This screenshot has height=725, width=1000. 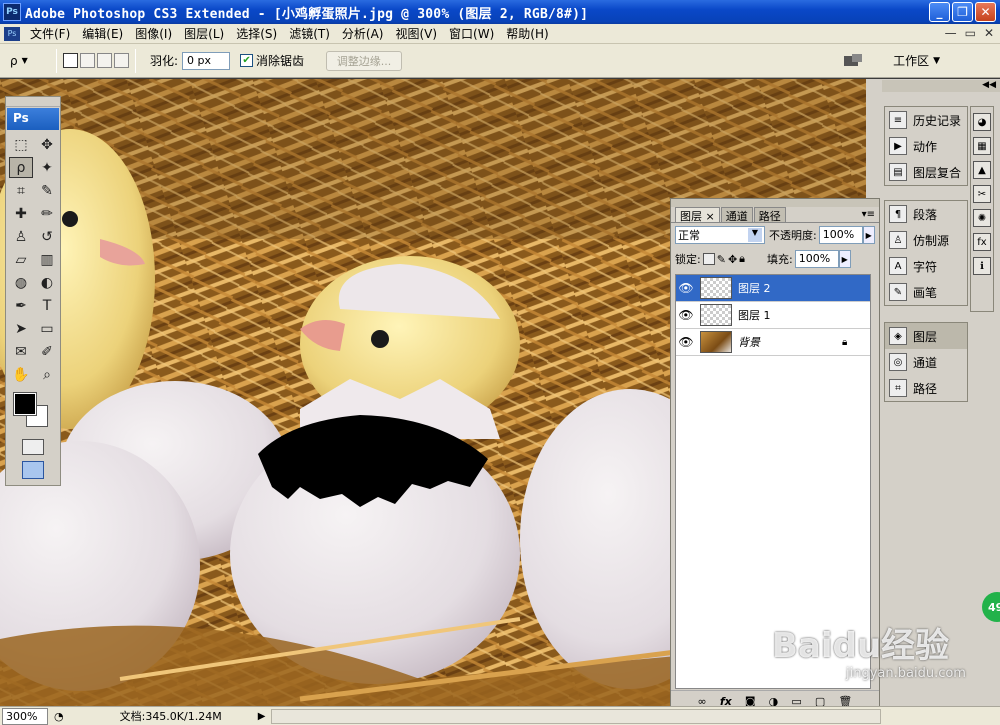 I want to click on doc-close-icon: ✕, so click(x=989, y=33).